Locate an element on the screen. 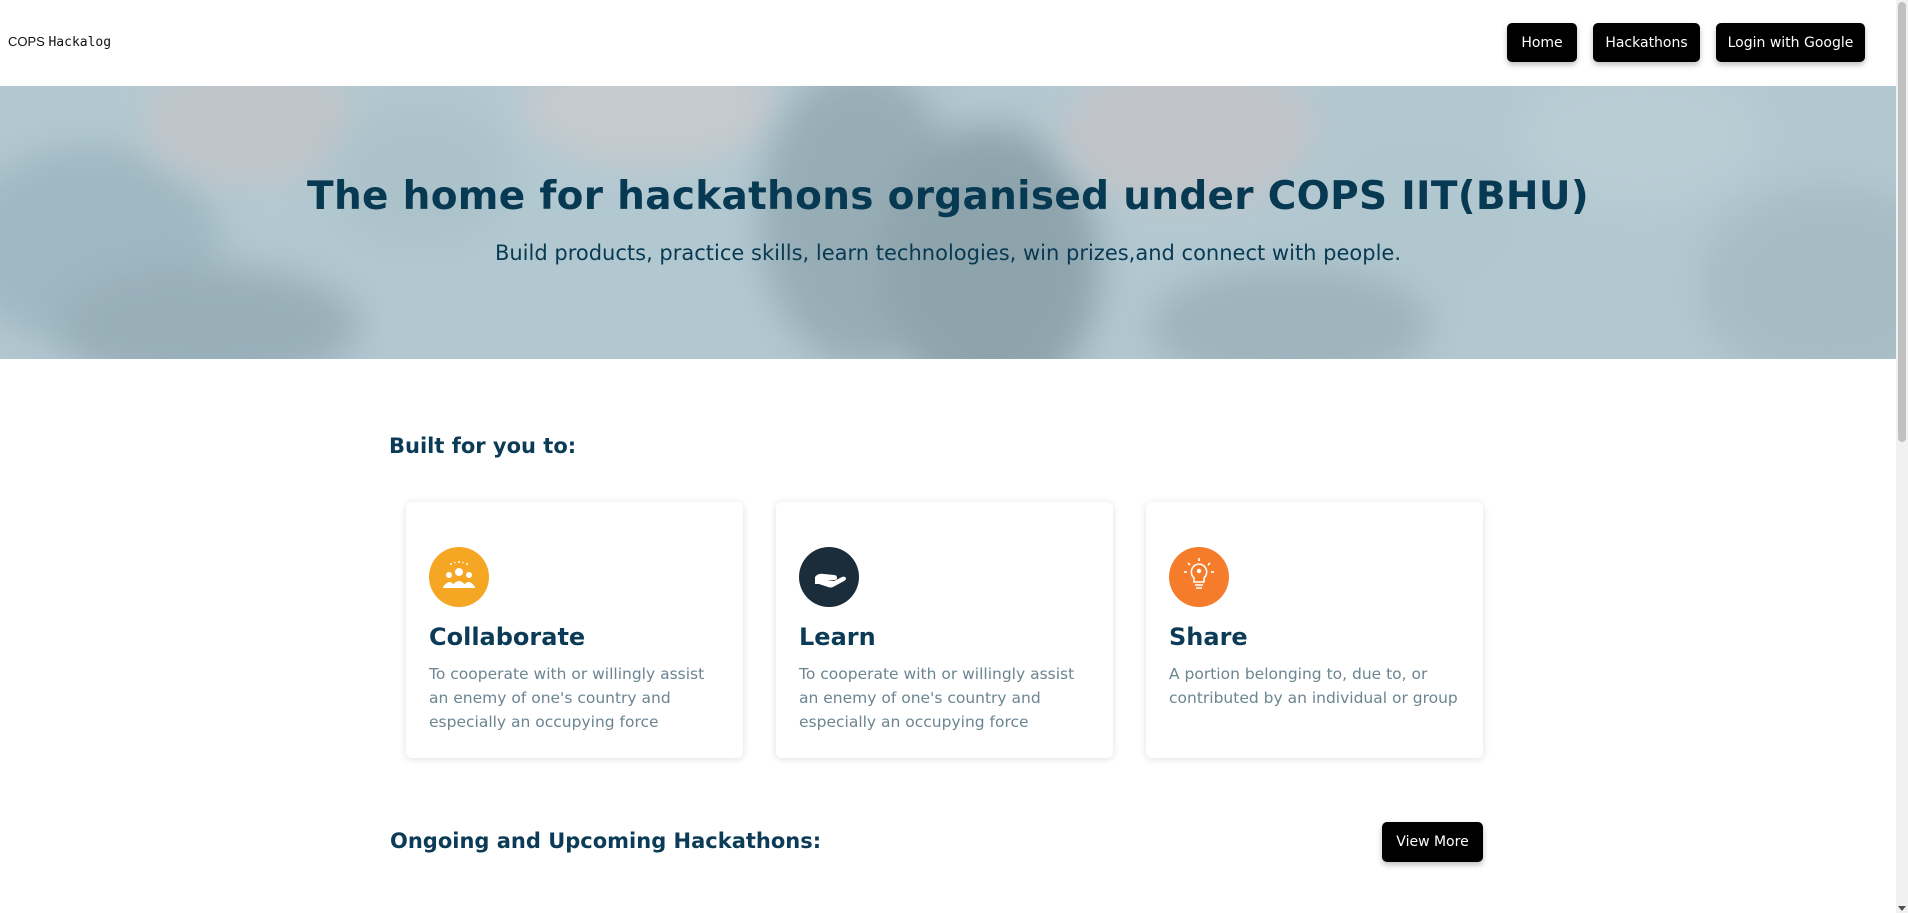  page-scrollbar is located at coordinates (1902, 456).